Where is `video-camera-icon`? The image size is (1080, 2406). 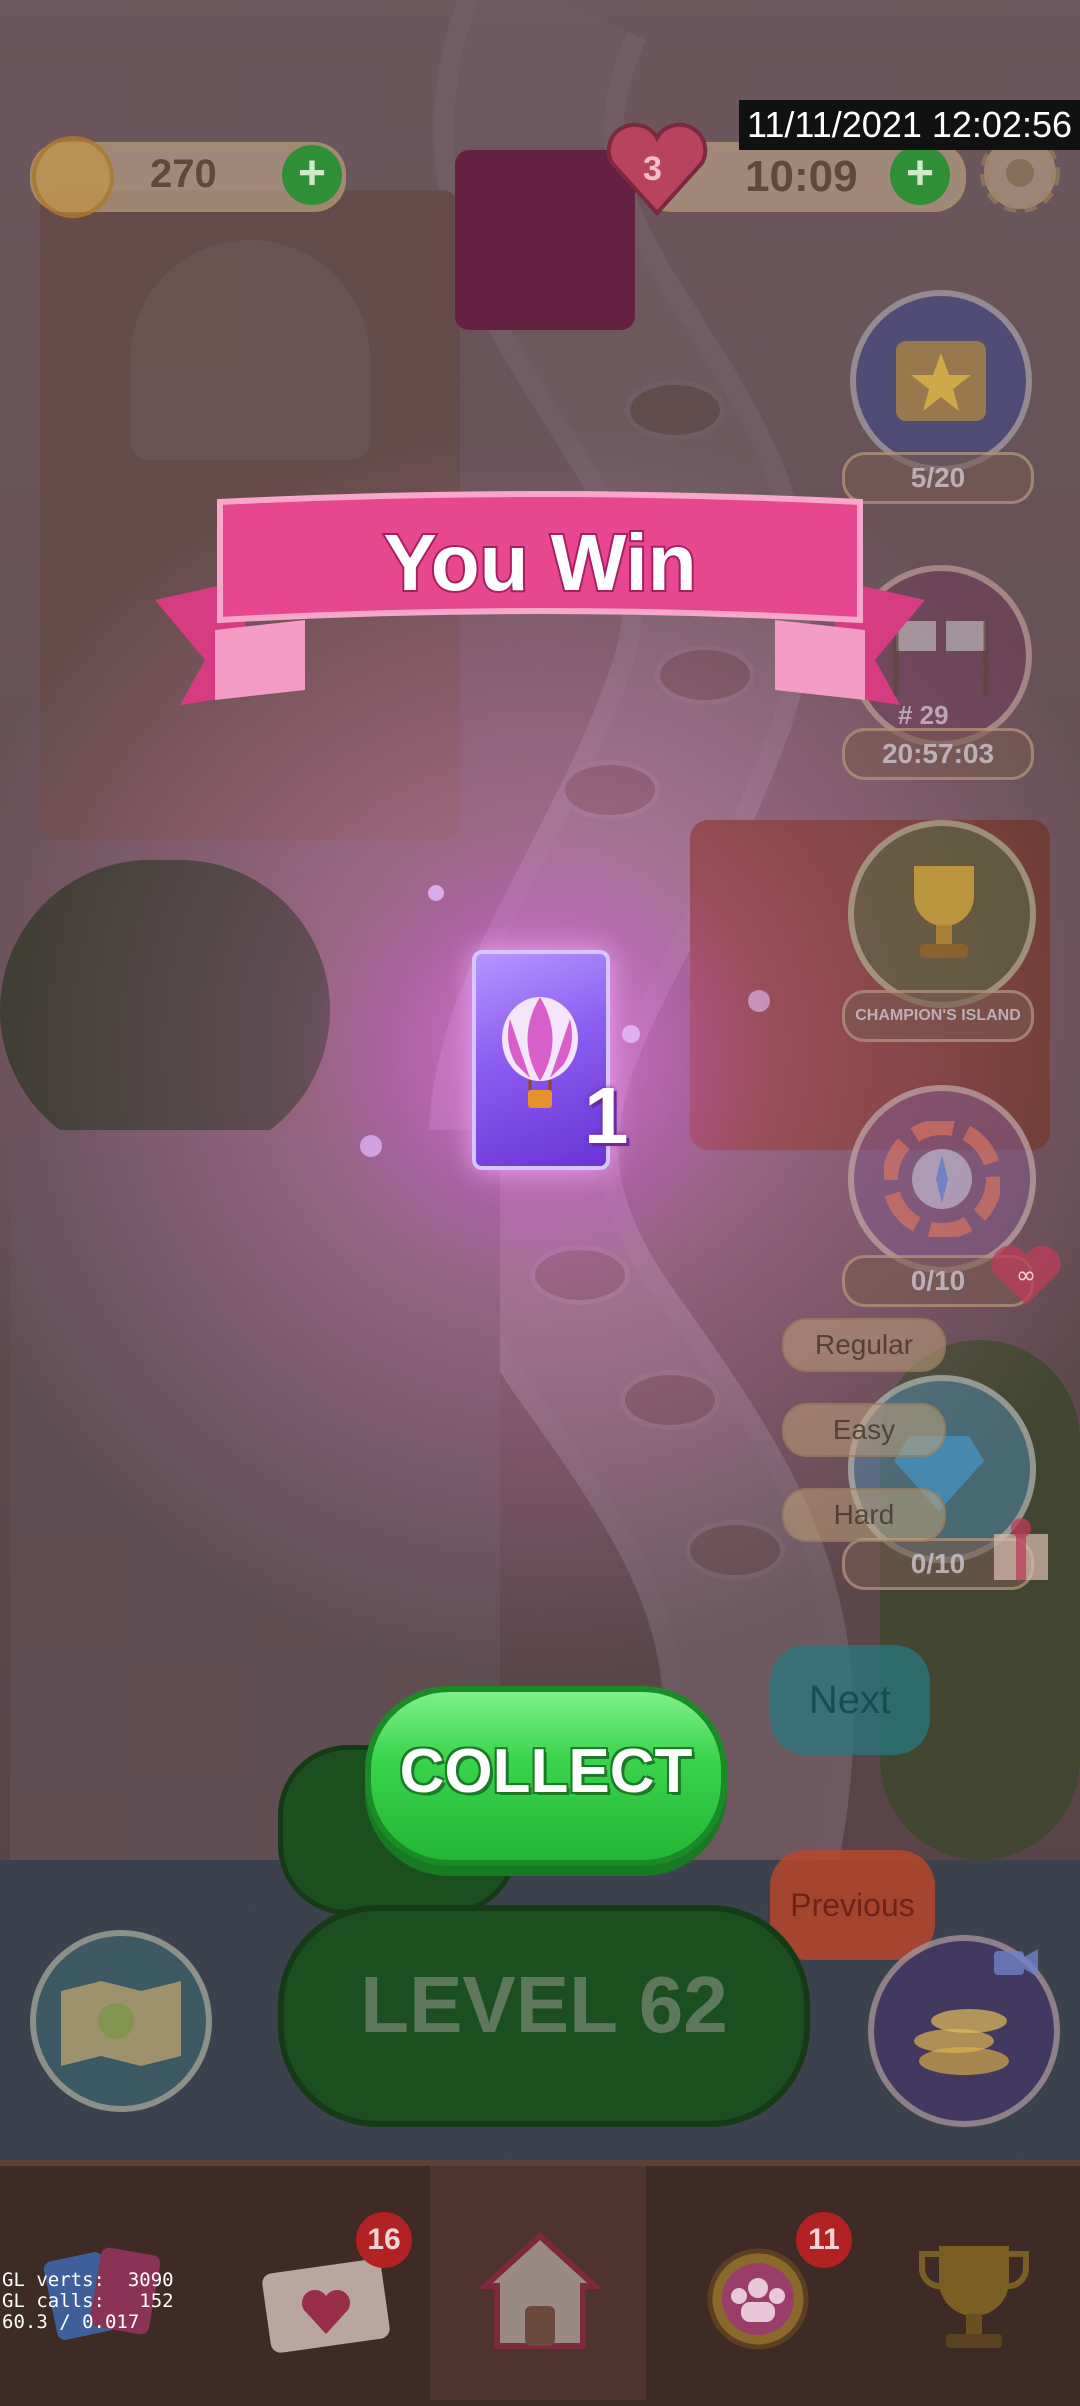
video-camera-icon is located at coordinates (1016, 1963).